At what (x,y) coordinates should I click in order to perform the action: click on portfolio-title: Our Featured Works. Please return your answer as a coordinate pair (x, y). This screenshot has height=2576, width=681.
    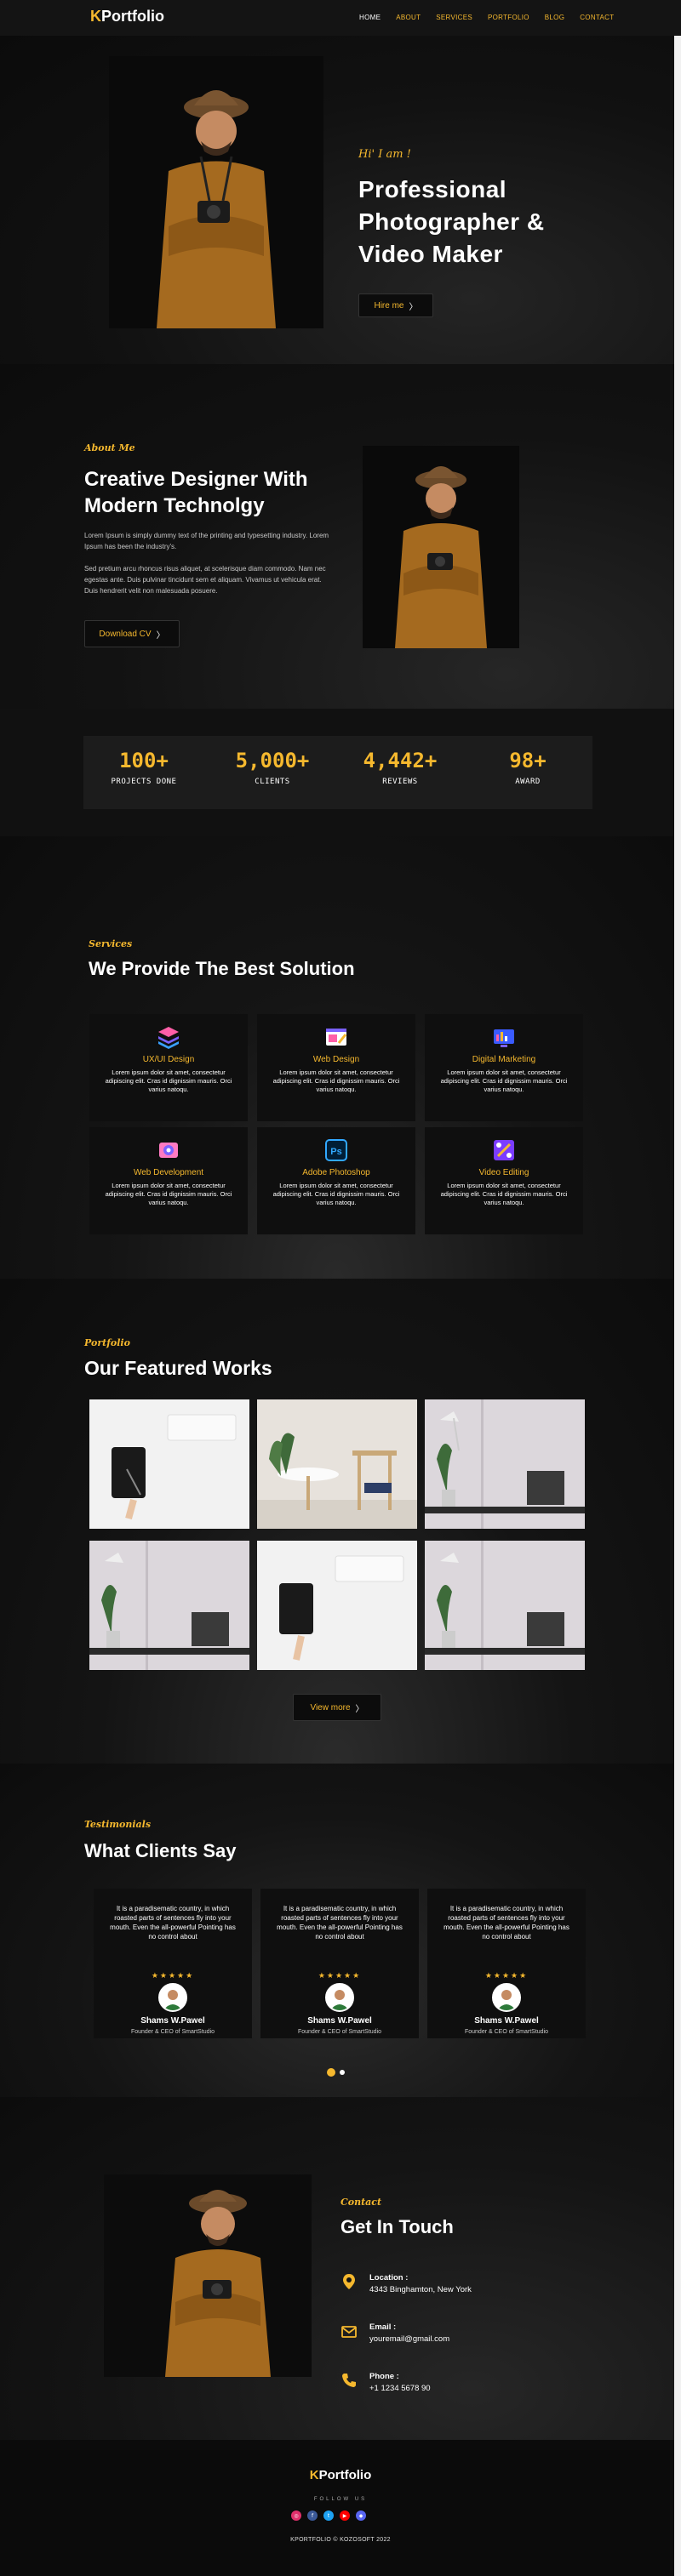
    Looking at the image, I should click on (178, 1368).